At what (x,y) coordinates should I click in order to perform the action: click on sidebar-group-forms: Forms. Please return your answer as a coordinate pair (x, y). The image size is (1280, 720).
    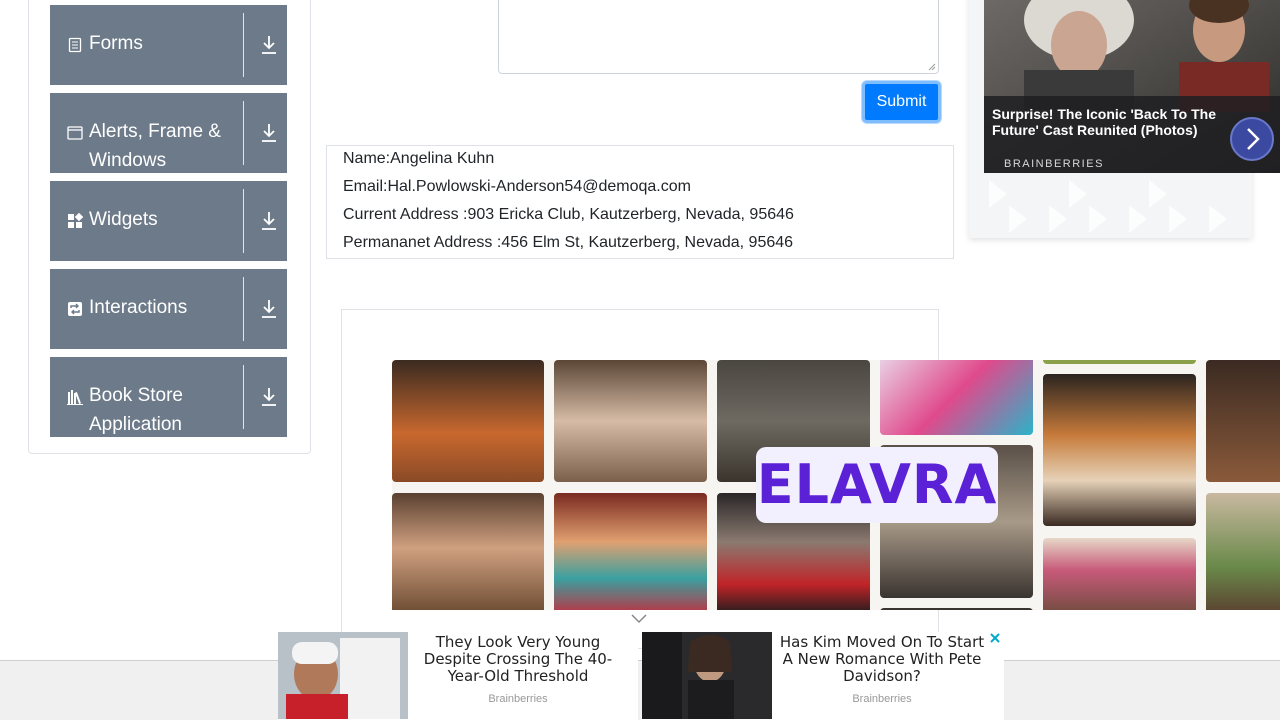
    Looking at the image, I should click on (168, 45).